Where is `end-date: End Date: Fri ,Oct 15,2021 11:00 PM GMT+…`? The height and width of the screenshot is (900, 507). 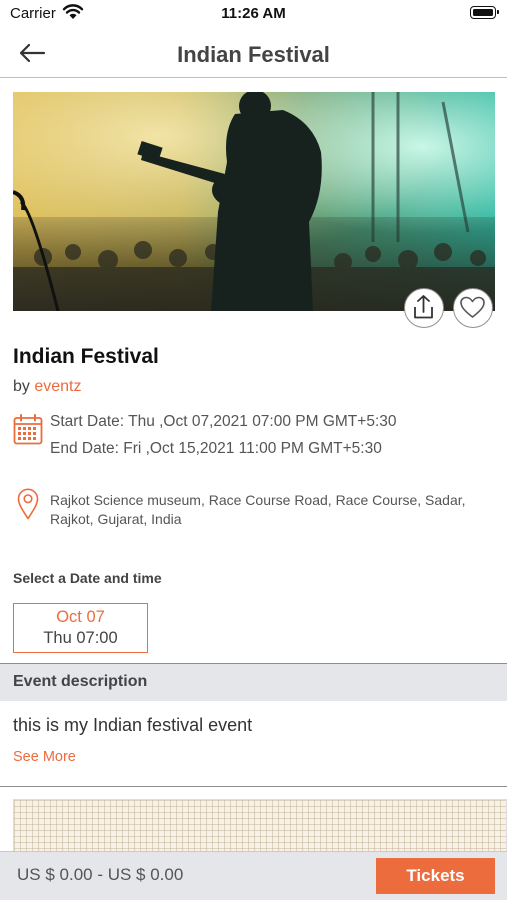
end-date: End Date: Fri ,Oct 15,2021 11:00 PM GMT+… is located at coordinates (216, 448).